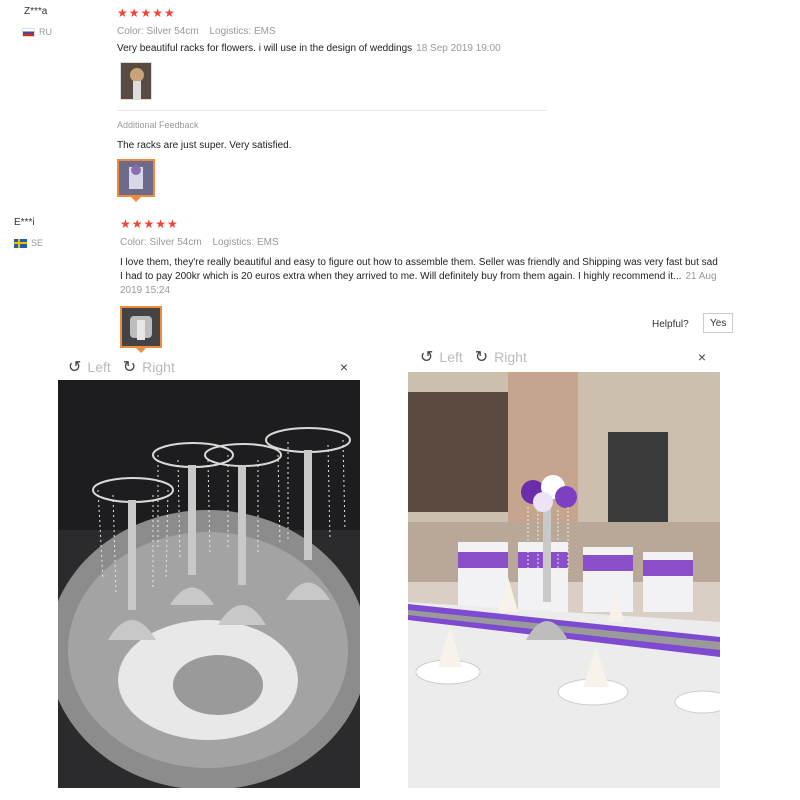  I want to click on country-code: RU, so click(45, 32).